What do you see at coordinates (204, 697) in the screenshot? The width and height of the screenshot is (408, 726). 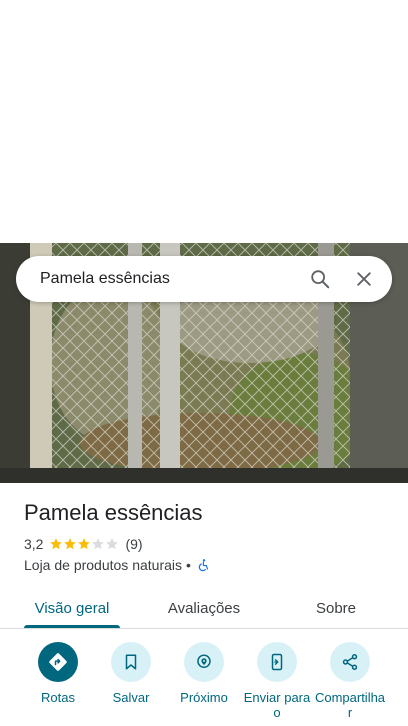 I see `nearby-label: Próximo` at bounding box center [204, 697].